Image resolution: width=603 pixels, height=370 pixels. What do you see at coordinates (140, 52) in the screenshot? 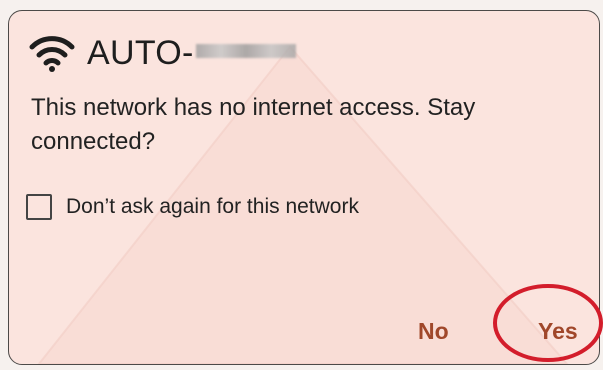
I see `network-name-title: AUTO-` at bounding box center [140, 52].